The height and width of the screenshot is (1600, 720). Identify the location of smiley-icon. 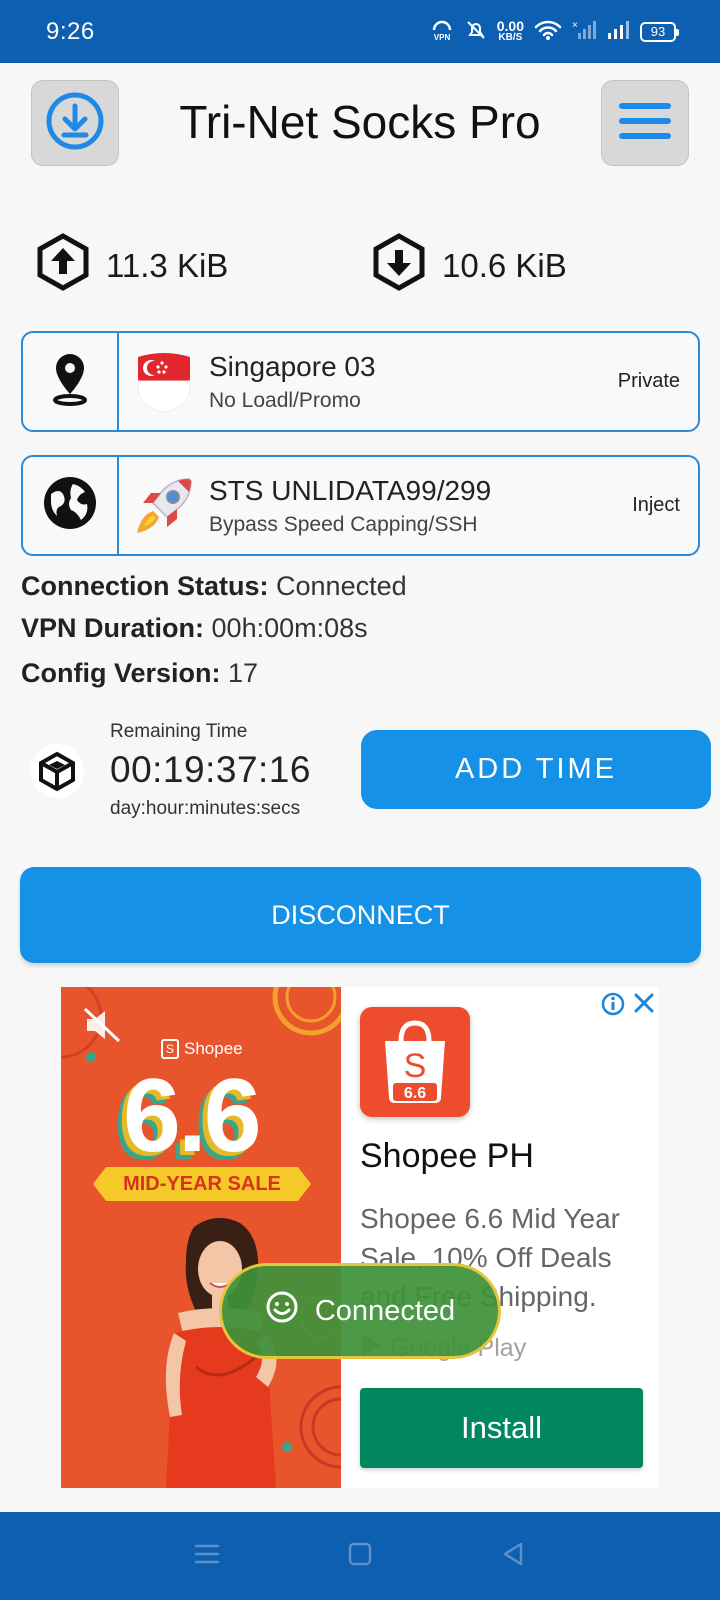
(282, 1311).